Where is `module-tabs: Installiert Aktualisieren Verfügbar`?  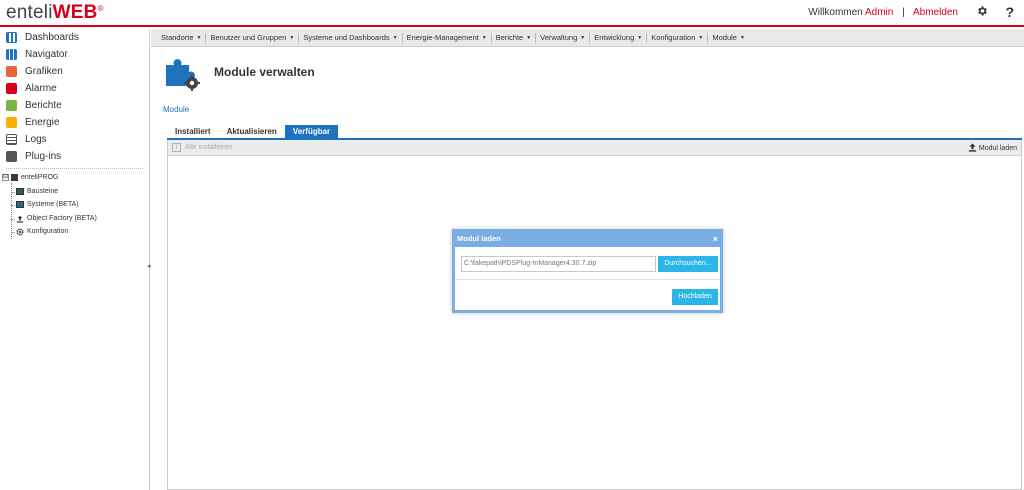 module-tabs: Installiert Aktualisieren Verfügbar is located at coordinates (253, 132).